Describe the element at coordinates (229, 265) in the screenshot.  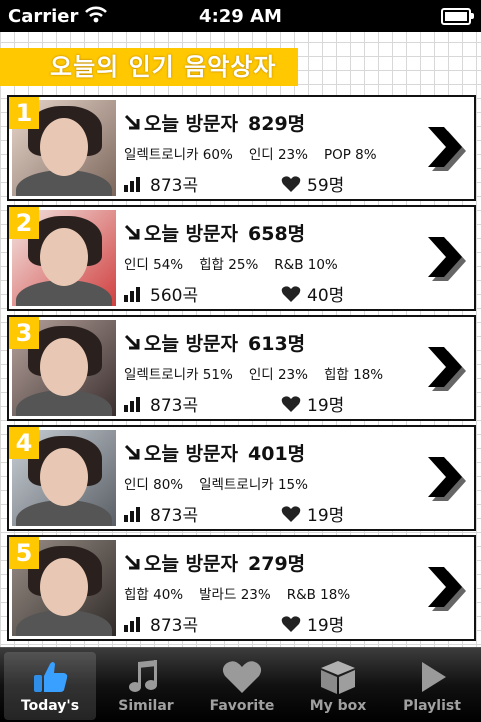
I see `genre-stat: 힙합 25%` at that location.